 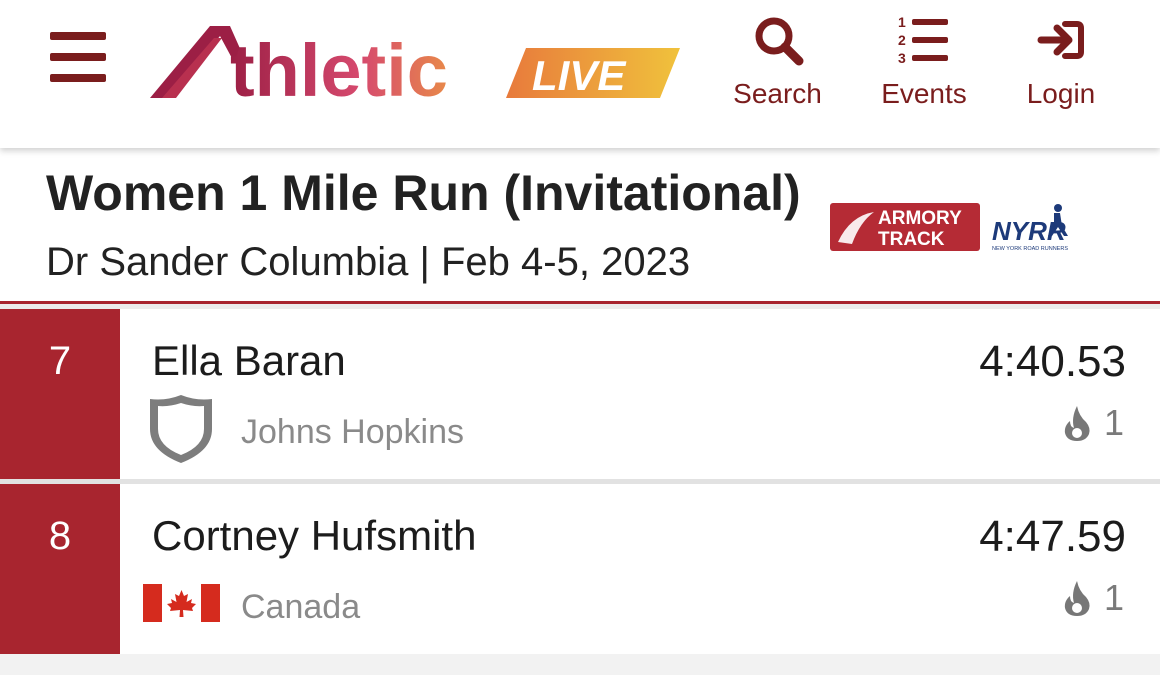 I want to click on canada-flag-icon, so click(x=181, y=603).